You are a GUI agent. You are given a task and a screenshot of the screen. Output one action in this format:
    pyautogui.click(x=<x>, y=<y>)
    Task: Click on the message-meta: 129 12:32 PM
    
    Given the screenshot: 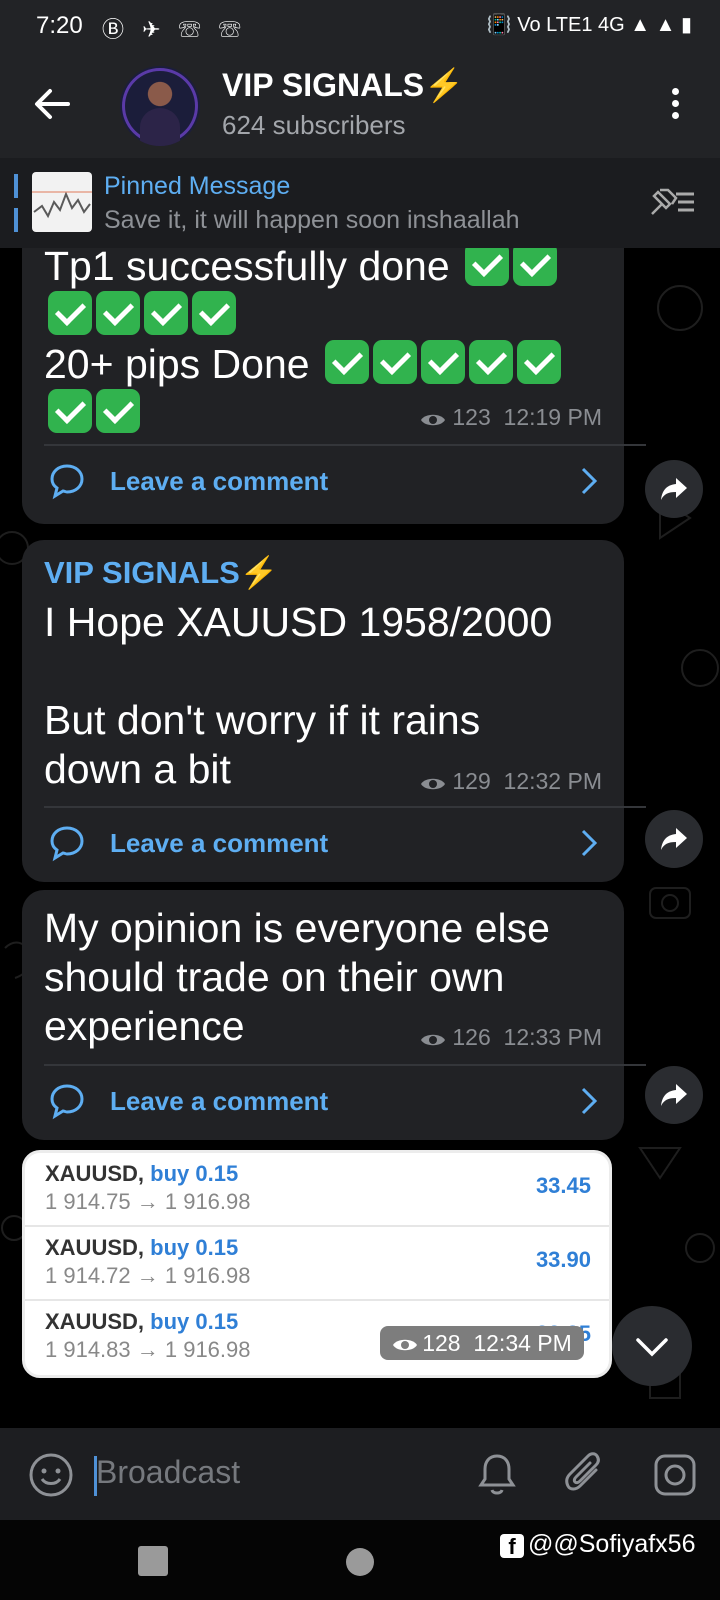 What is the action you would take?
    pyautogui.click(x=511, y=781)
    